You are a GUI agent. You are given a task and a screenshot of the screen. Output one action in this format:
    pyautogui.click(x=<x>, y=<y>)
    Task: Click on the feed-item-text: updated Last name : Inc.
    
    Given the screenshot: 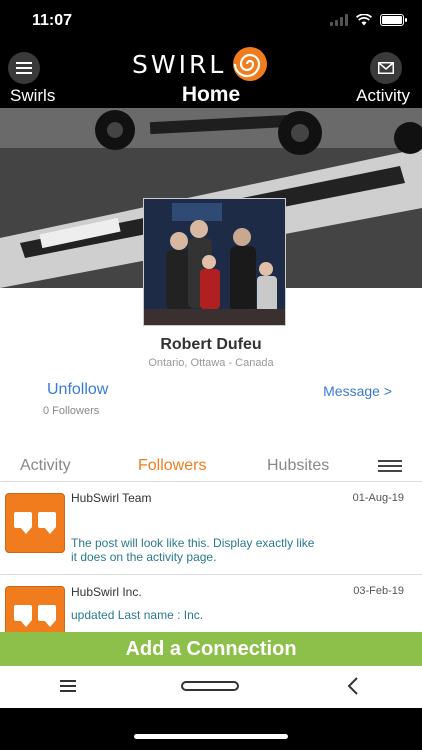 What is the action you would take?
    pyautogui.click(x=137, y=615)
    